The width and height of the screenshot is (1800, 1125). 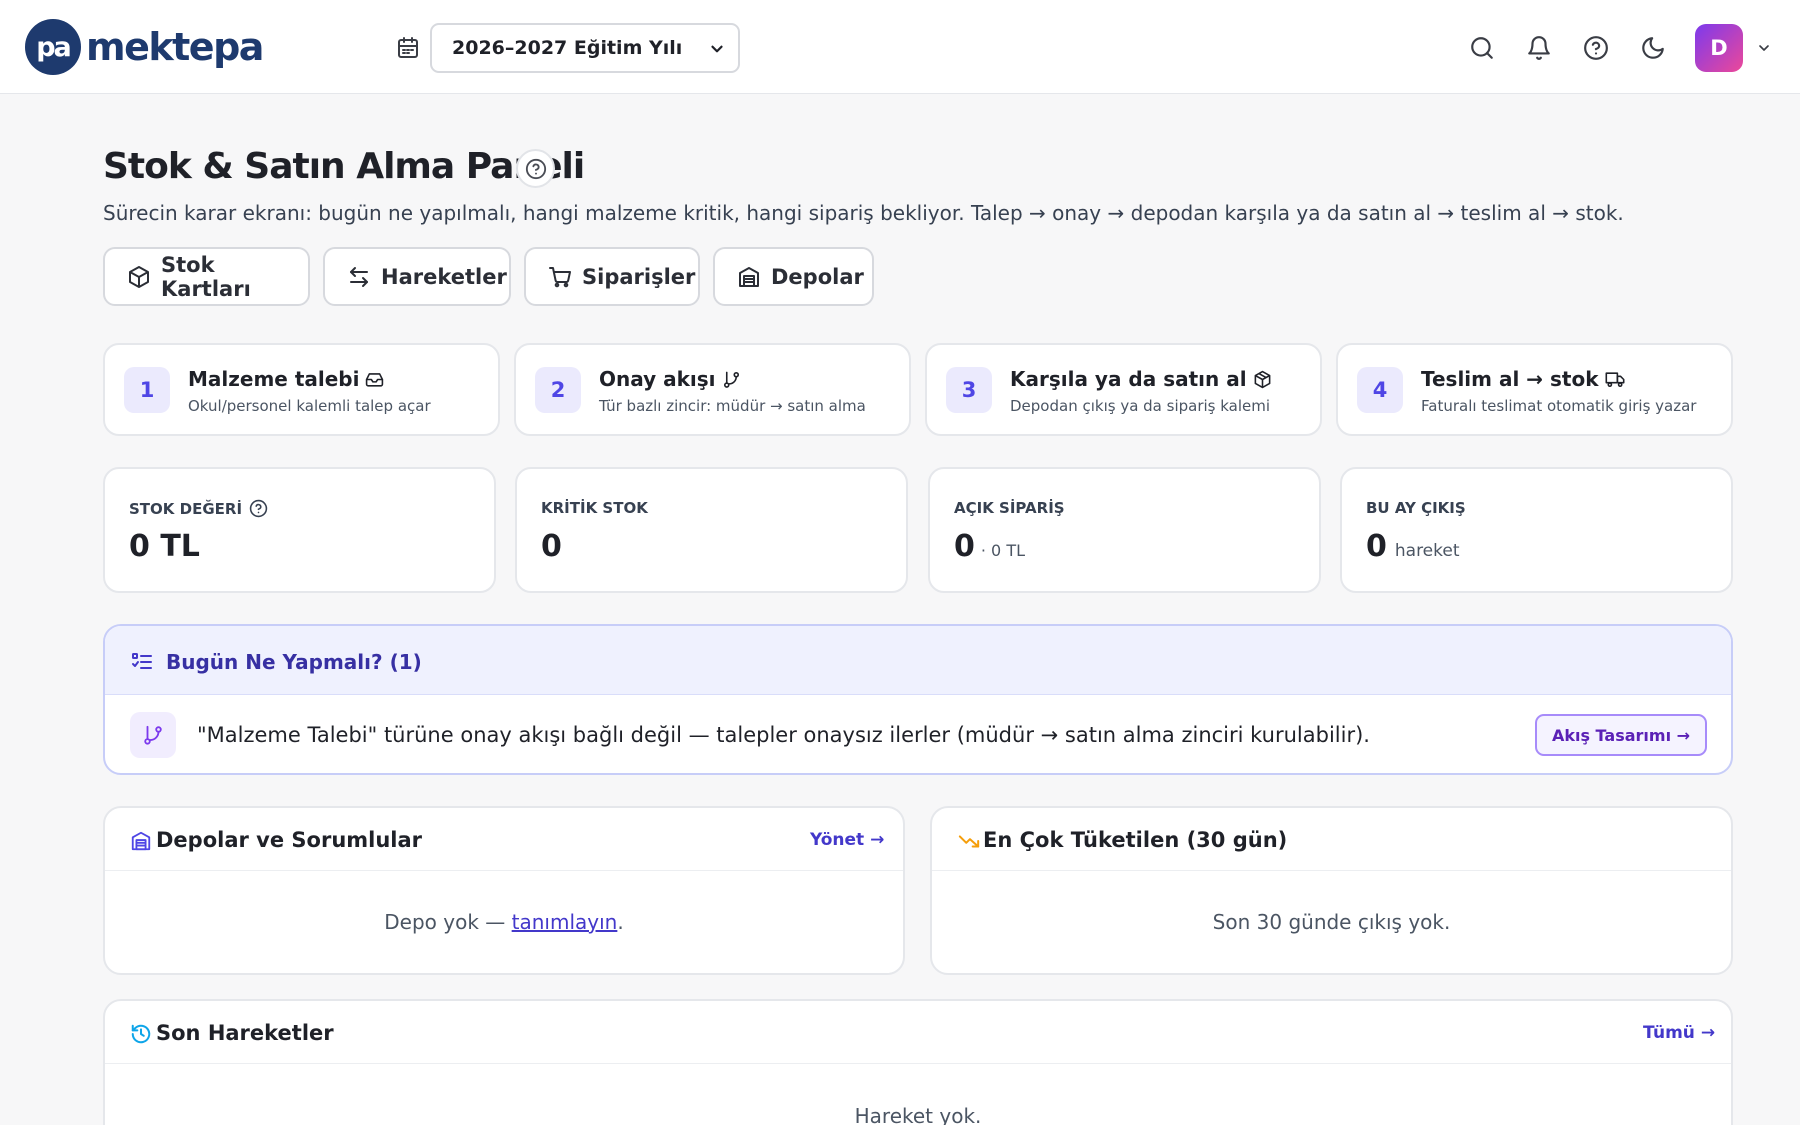 I want to click on orders-button: Siparişler, so click(x=612, y=276).